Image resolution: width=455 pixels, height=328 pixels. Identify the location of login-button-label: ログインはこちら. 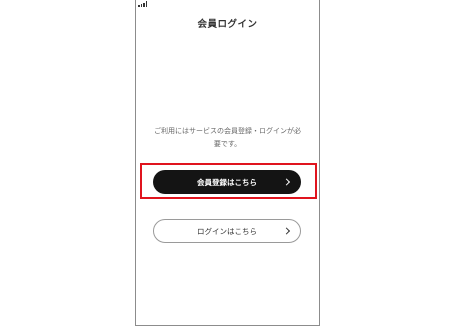
(227, 231).